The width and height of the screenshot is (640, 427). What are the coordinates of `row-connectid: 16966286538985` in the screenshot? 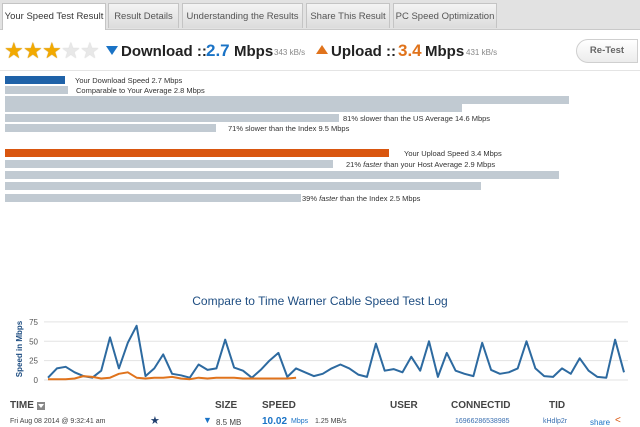 It's located at (482, 421).